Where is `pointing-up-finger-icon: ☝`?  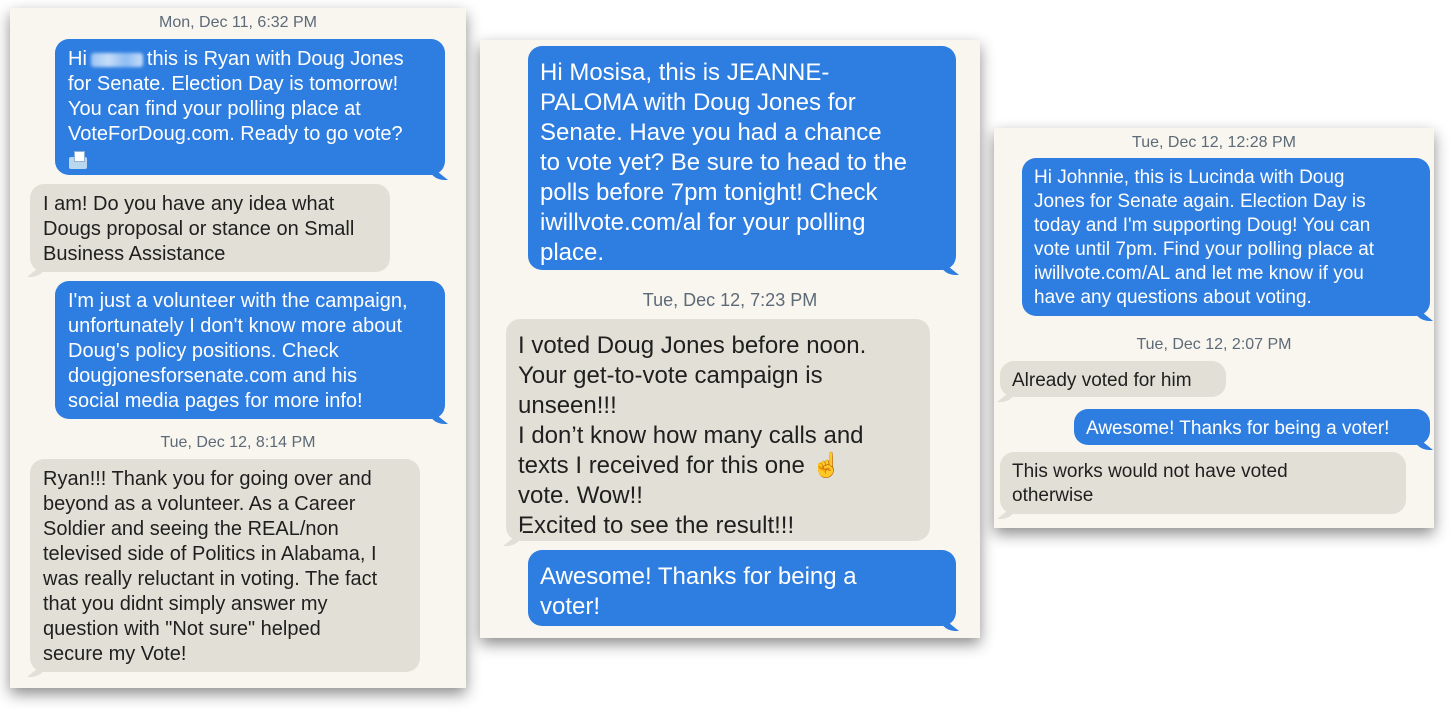 pointing-up-finger-icon: ☝ is located at coordinates (826, 465).